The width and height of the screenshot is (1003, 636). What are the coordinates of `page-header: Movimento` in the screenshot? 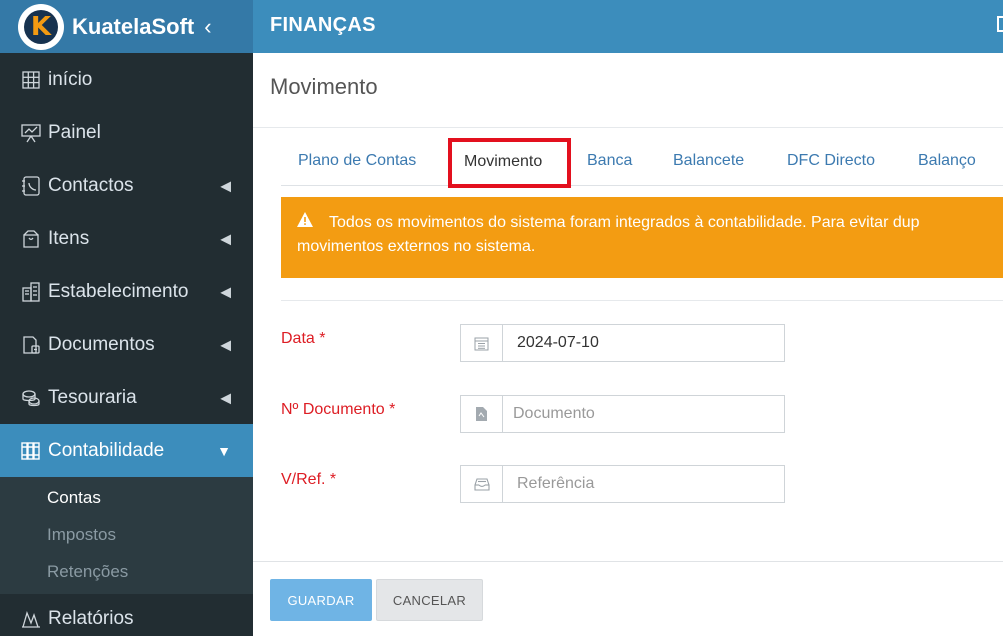 It's located at (628, 90).